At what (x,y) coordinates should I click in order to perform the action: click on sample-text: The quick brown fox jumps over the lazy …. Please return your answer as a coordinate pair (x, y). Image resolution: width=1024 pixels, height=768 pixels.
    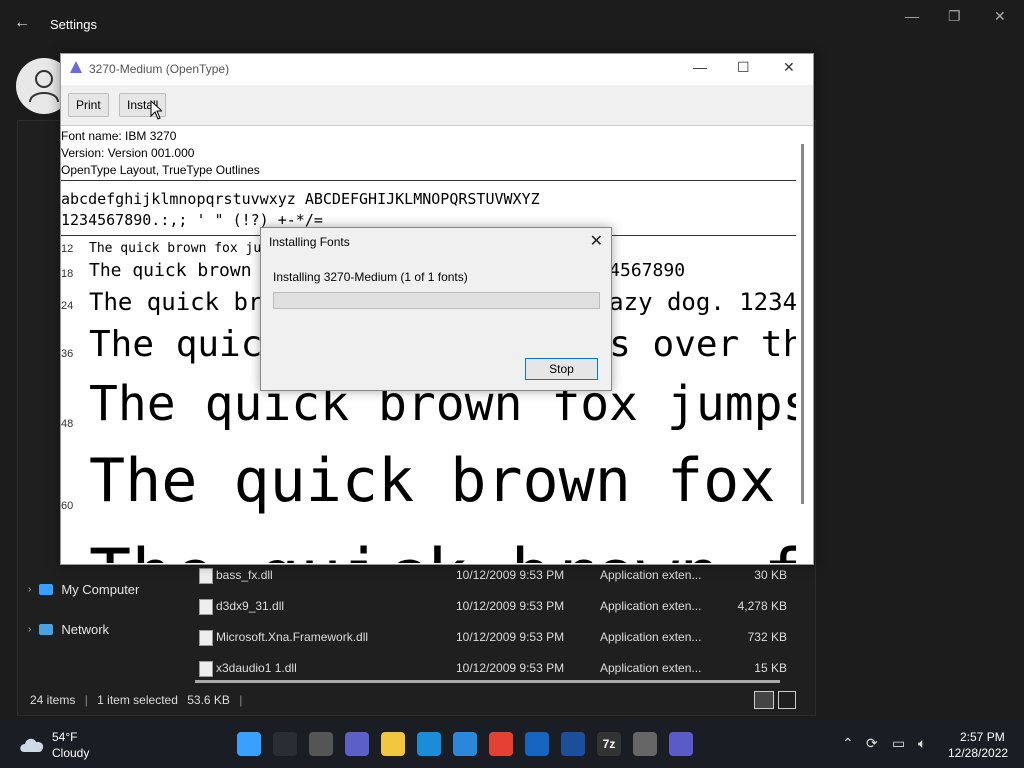
    Looking at the image, I should click on (442, 481).